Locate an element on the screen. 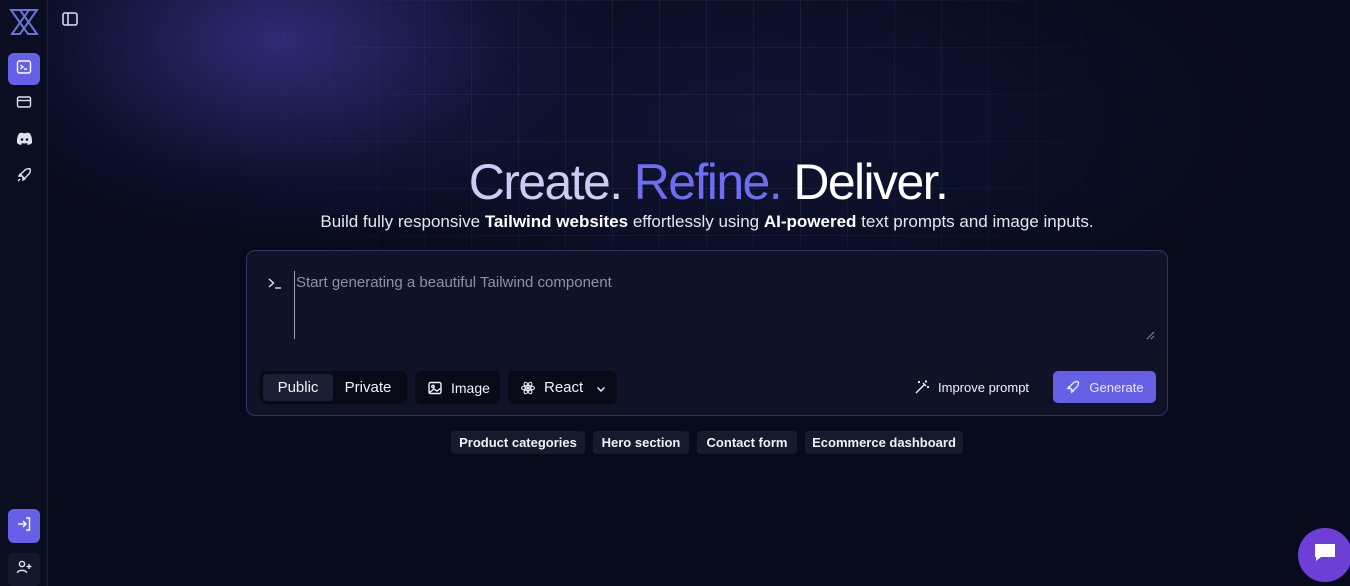 Image resolution: width=1350 pixels, height=586 pixels. subtitle-text: effortlessly using is located at coordinates (696, 221).